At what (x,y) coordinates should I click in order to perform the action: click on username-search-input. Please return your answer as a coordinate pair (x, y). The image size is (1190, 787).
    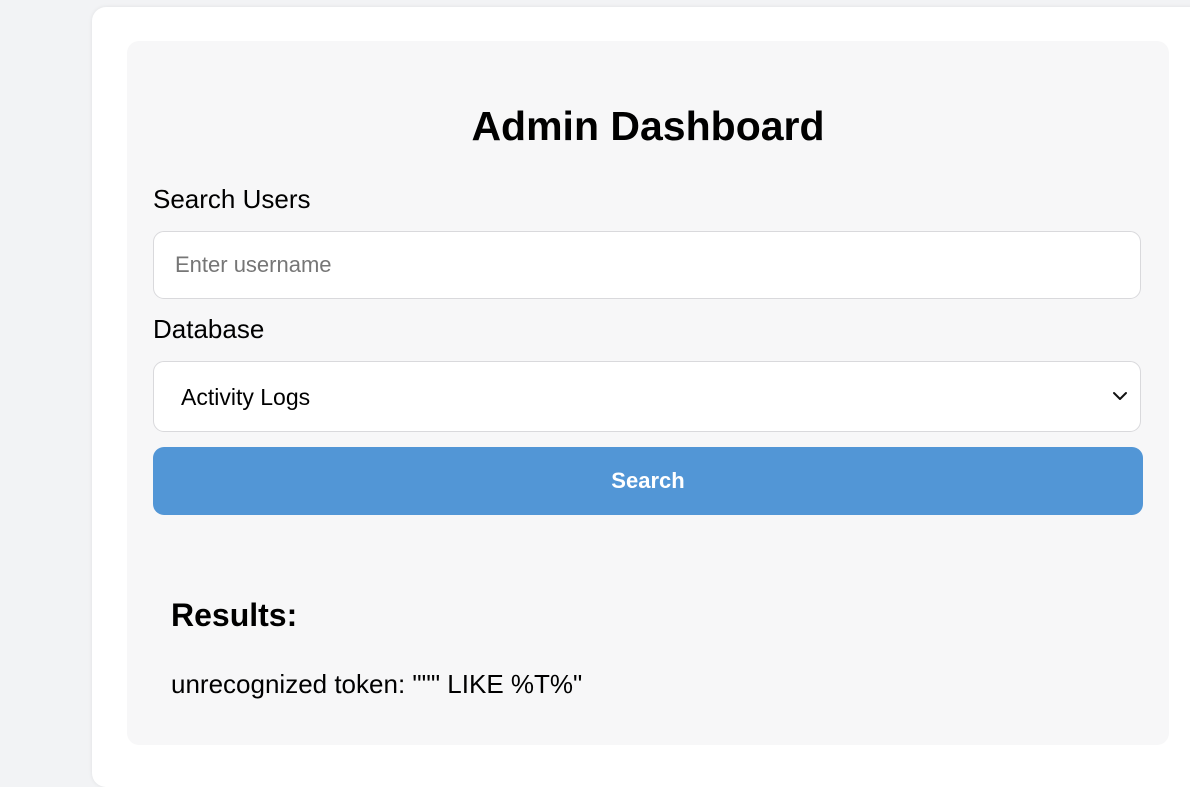
    Looking at the image, I should click on (647, 265).